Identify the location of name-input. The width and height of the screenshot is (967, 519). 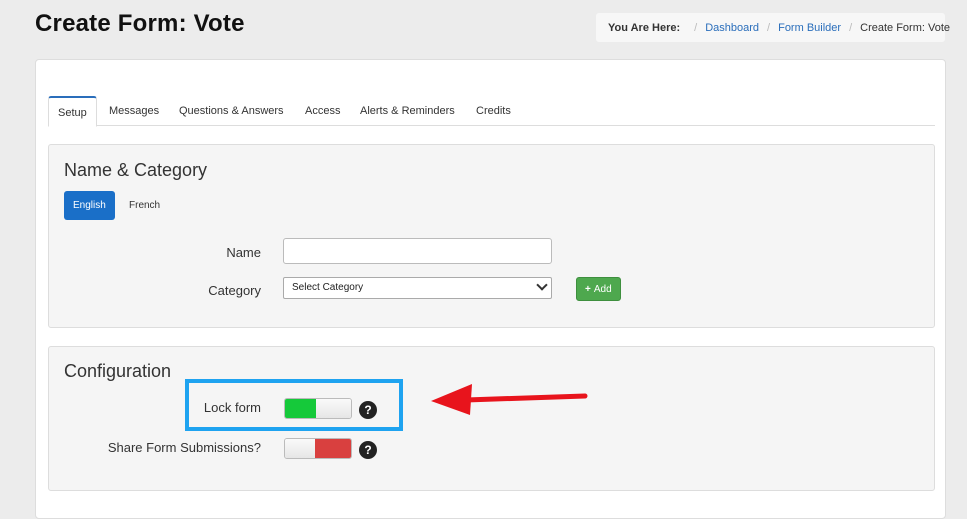
(417, 251).